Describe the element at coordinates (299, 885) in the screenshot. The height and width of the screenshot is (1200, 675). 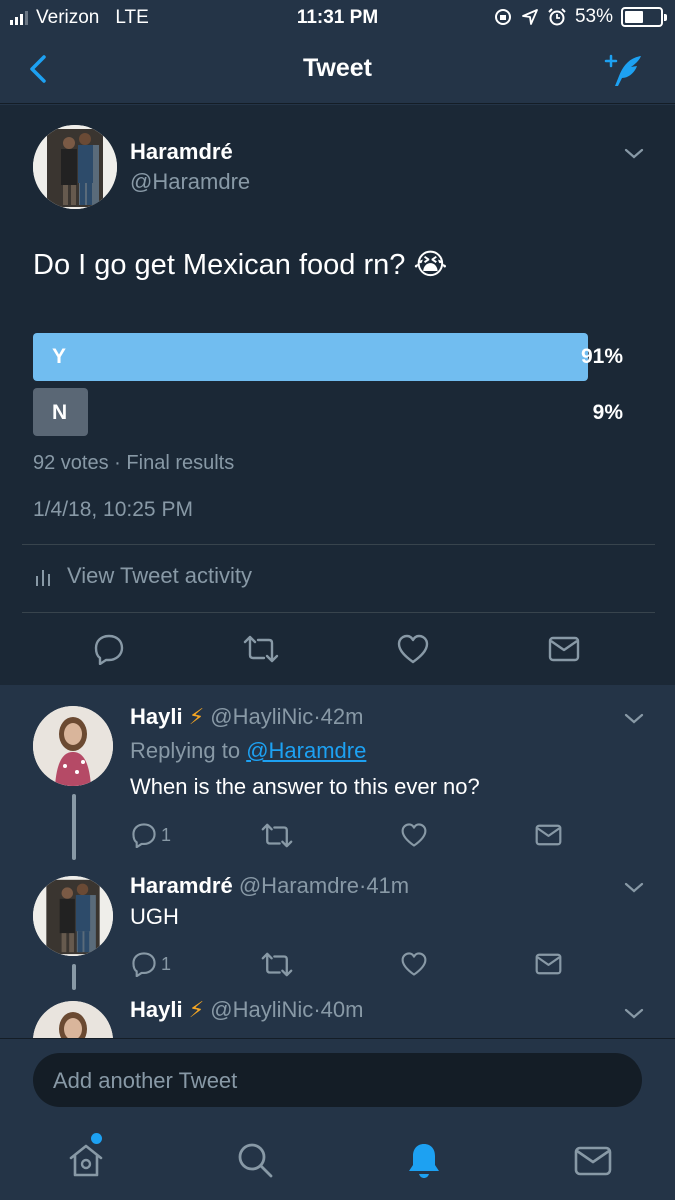
I see `reply-author-handle: @Haramdre` at that location.